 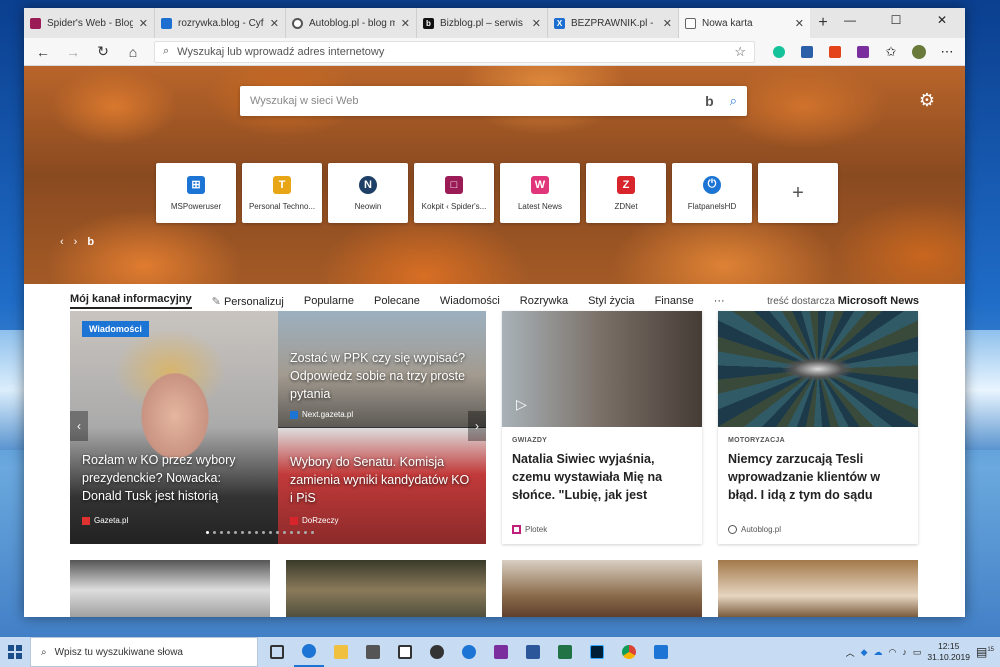 I want to click on keyboard-icon: ▭, so click(x=917, y=652).